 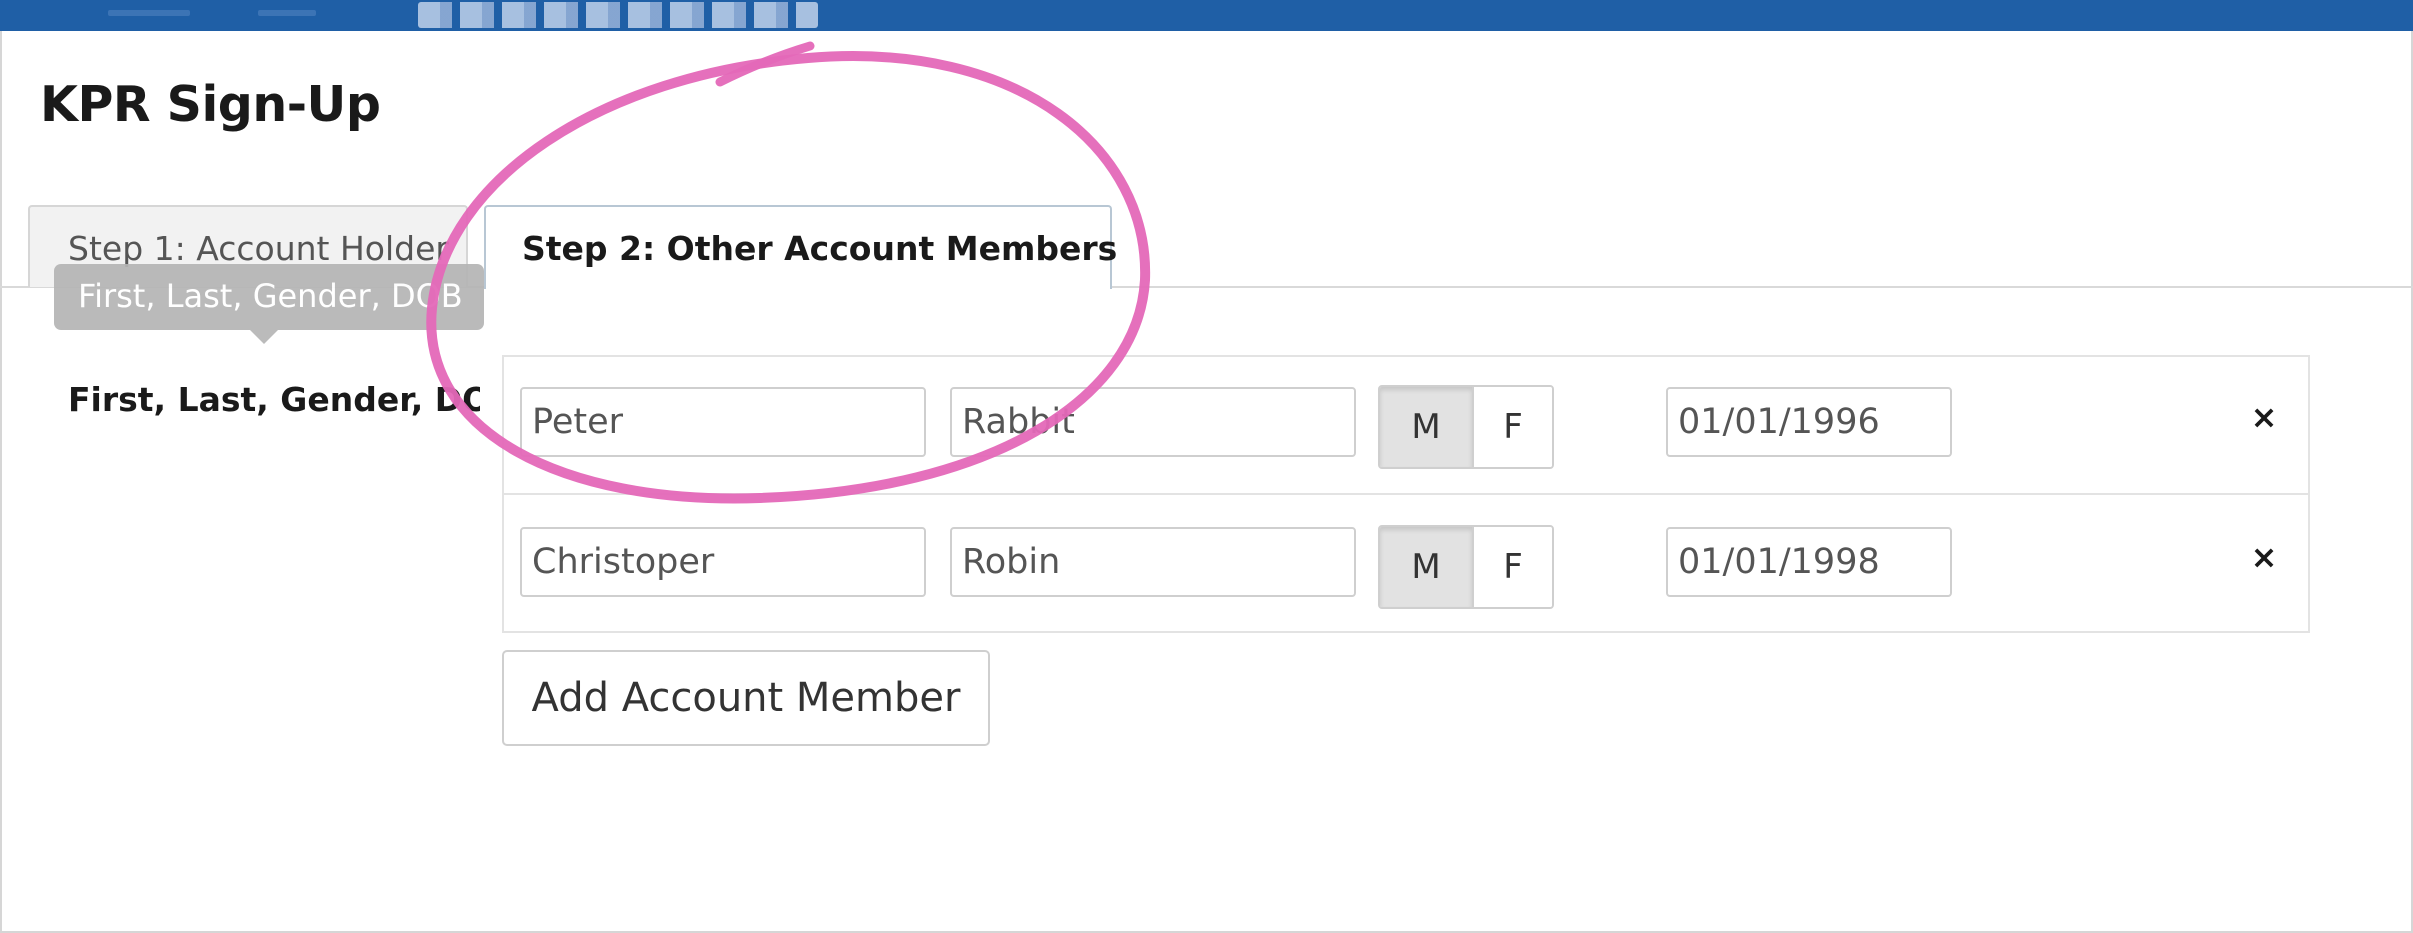 I want to click on add-account-member-button: Add Account Member, so click(x=746, y=698).